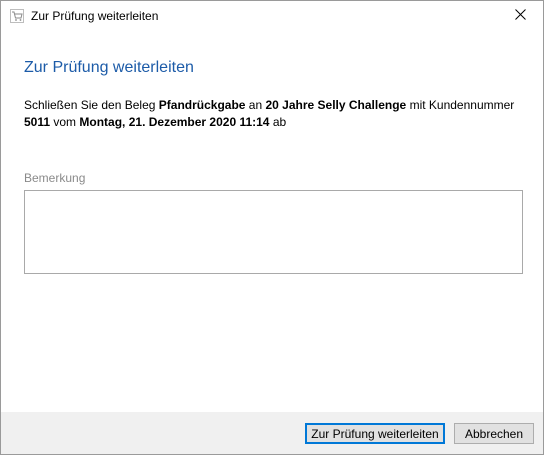 This screenshot has height=455, width=544. What do you see at coordinates (65, 122) in the screenshot?
I see `message-text: vom` at bounding box center [65, 122].